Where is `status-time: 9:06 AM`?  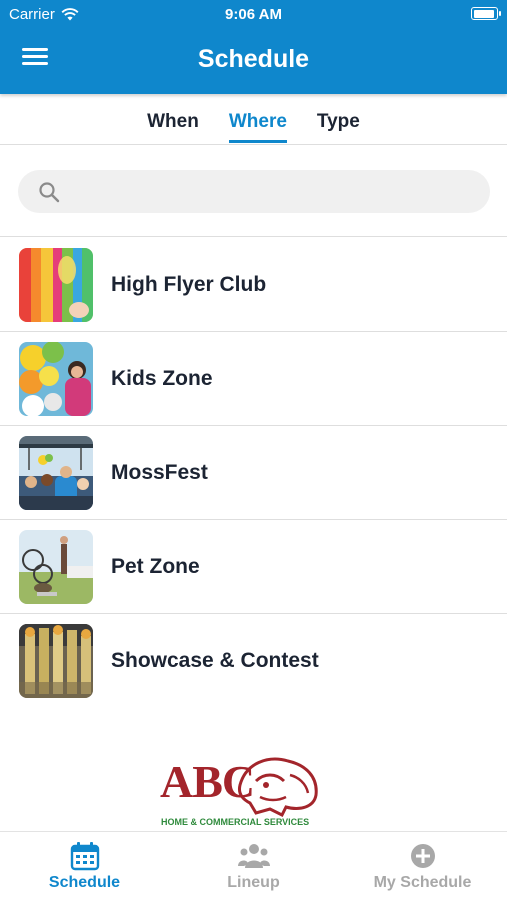
status-time: 9:06 AM is located at coordinates (253, 14).